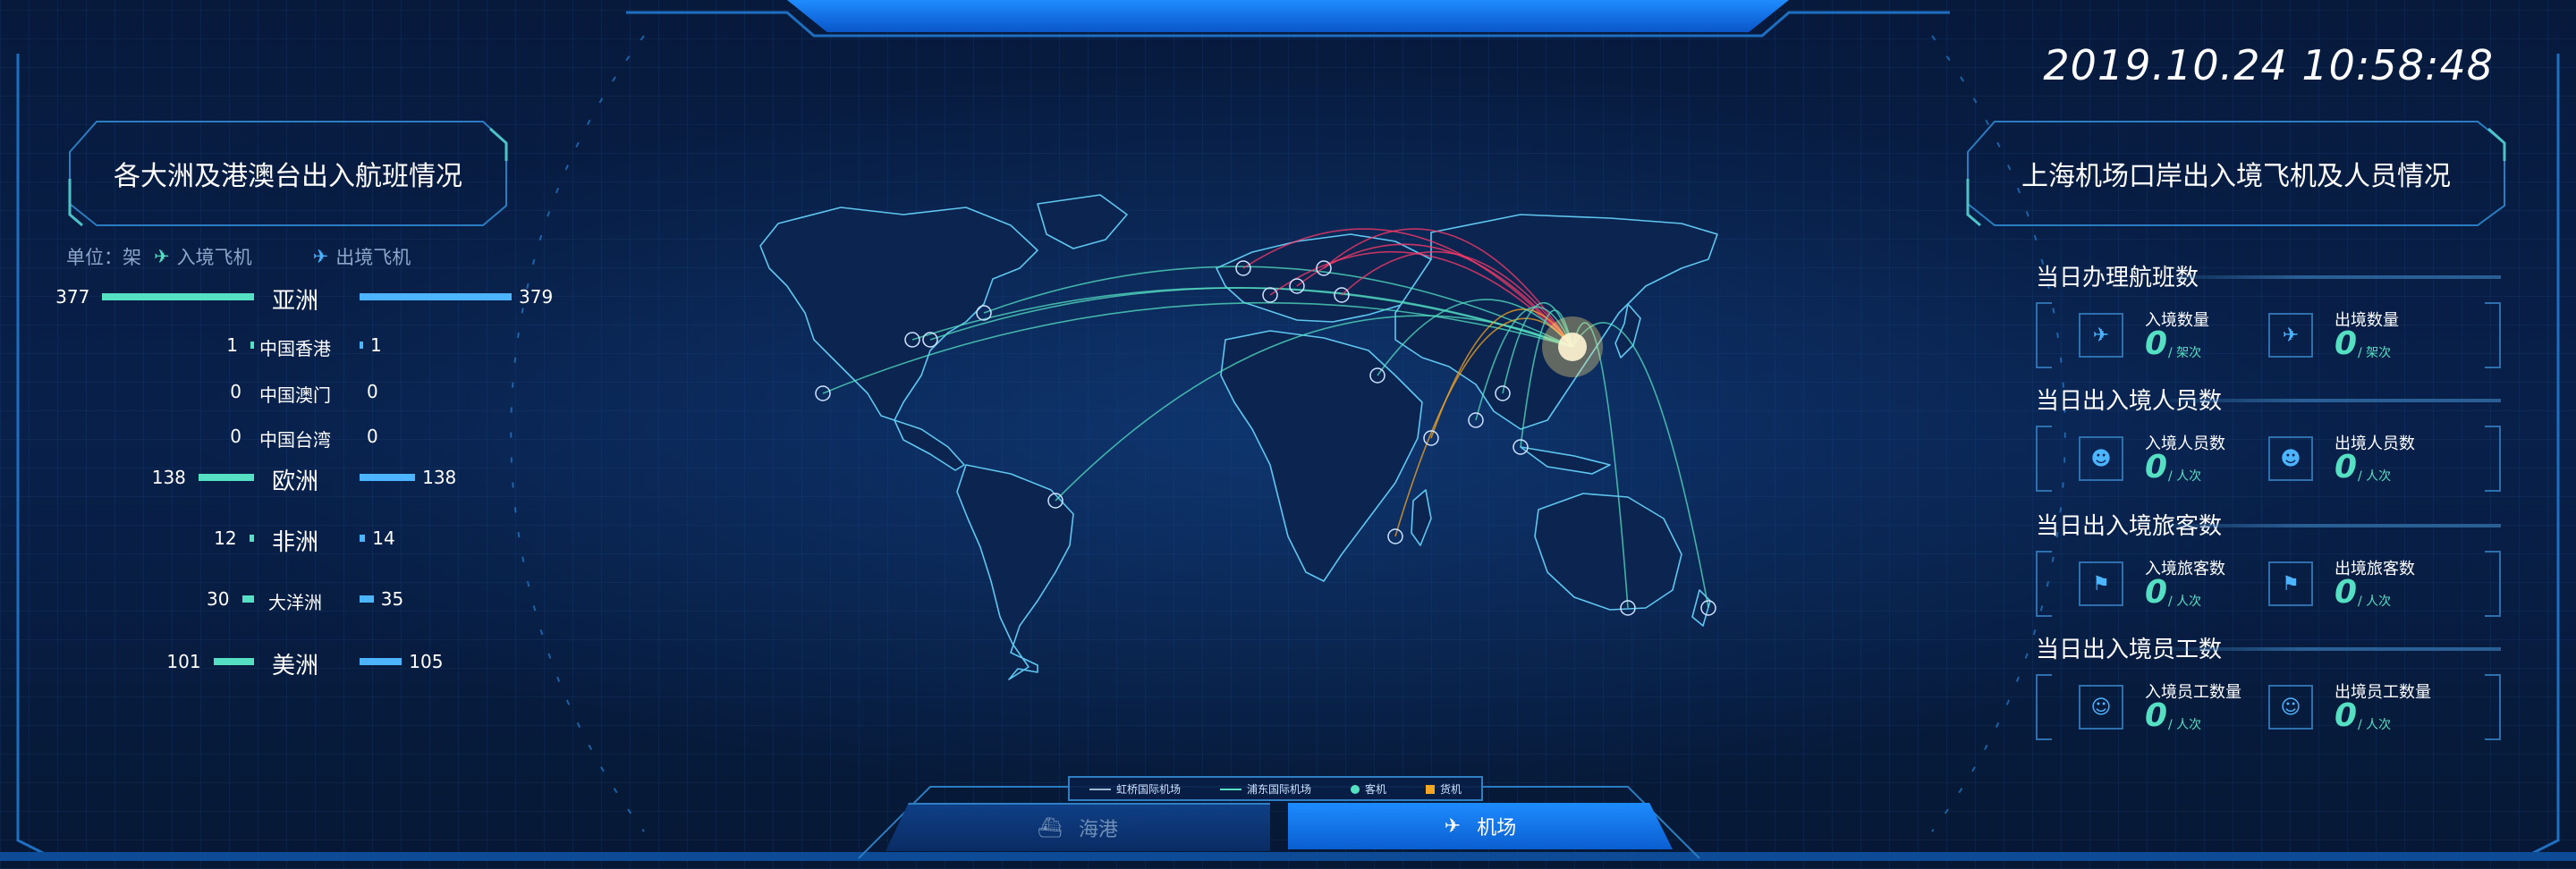 This screenshot has height=869, width=2576. What do you see at coordinates (1135, 789) in the screenshot?
I see `legend-hongqiao: 虹桥国际机场` at bounding box center [1135, 789].